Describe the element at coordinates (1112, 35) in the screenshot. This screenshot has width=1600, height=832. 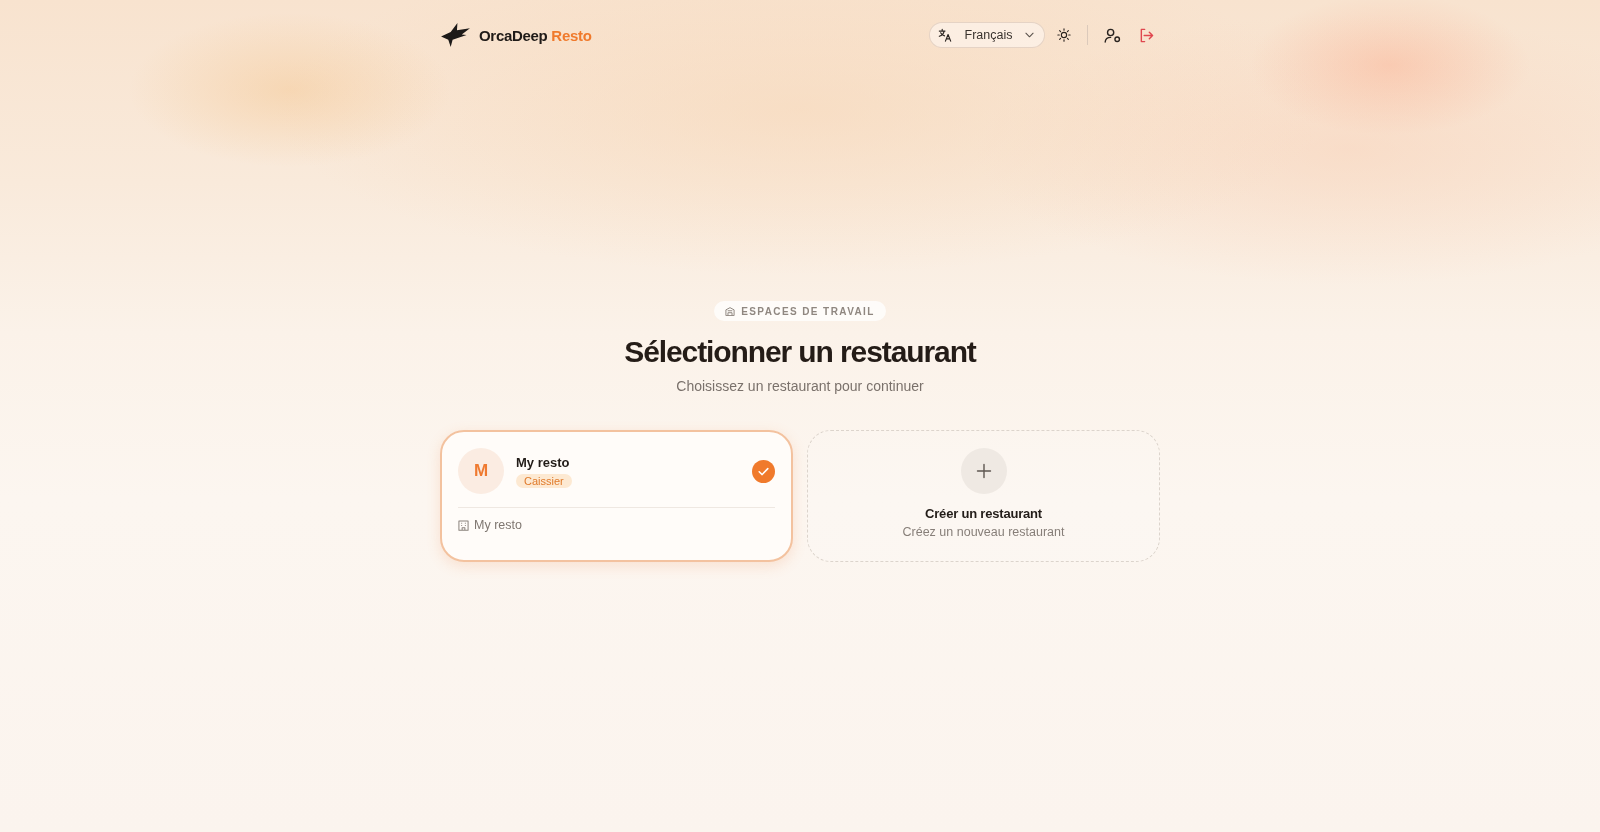
I see `user-icon` at that location.